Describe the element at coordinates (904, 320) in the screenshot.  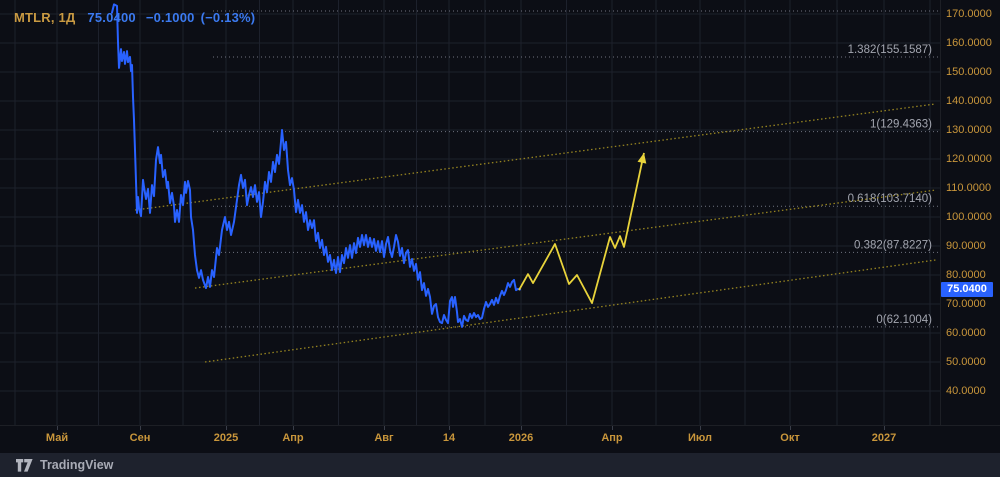
I see `fib-level-label-0: 0(62.1004)` at that location.